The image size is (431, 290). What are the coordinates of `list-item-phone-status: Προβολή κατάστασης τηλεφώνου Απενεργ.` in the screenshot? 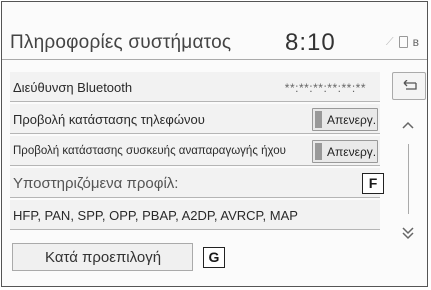 It's located at (195, 119).